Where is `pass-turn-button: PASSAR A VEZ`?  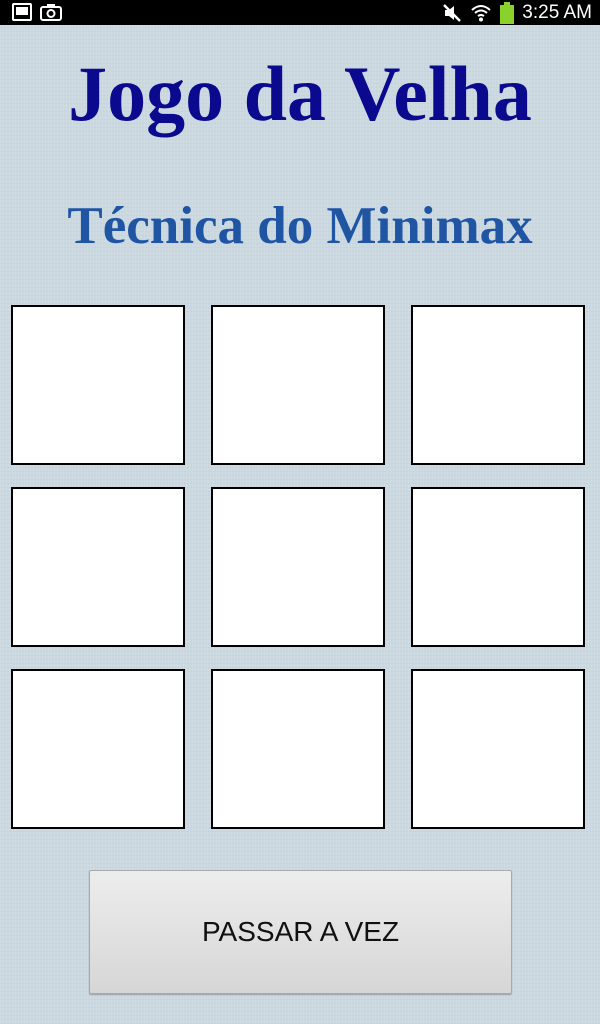 pass-turn-button: PASSAR A VEZ is located at coordinates (300, 932).